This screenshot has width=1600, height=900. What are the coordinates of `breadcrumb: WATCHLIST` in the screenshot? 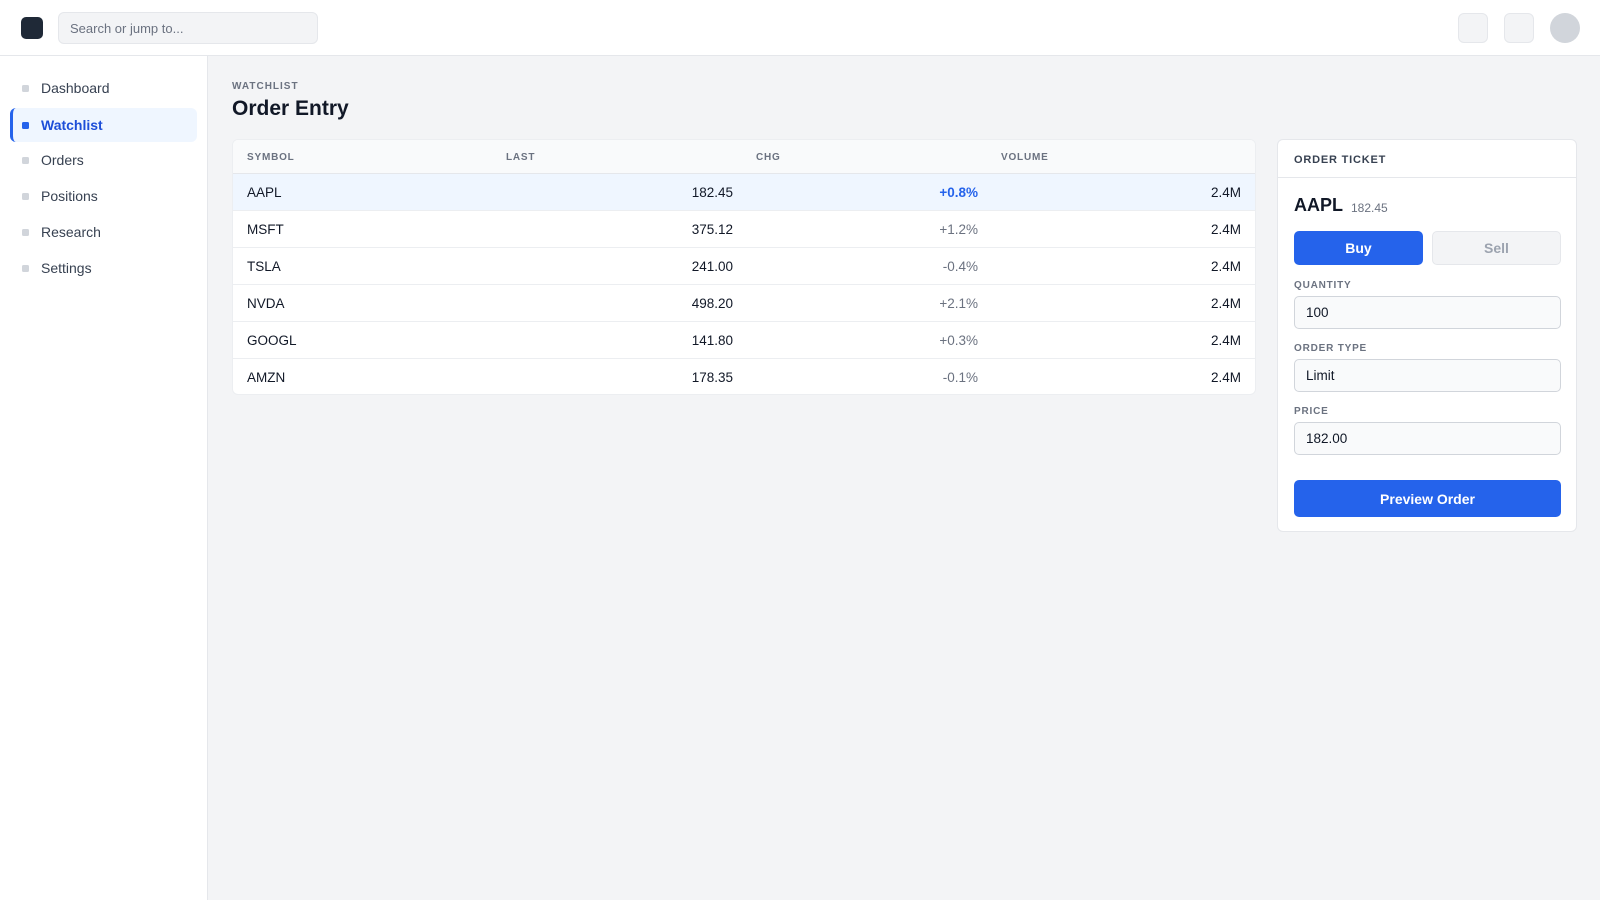 It's located at (265, 86).